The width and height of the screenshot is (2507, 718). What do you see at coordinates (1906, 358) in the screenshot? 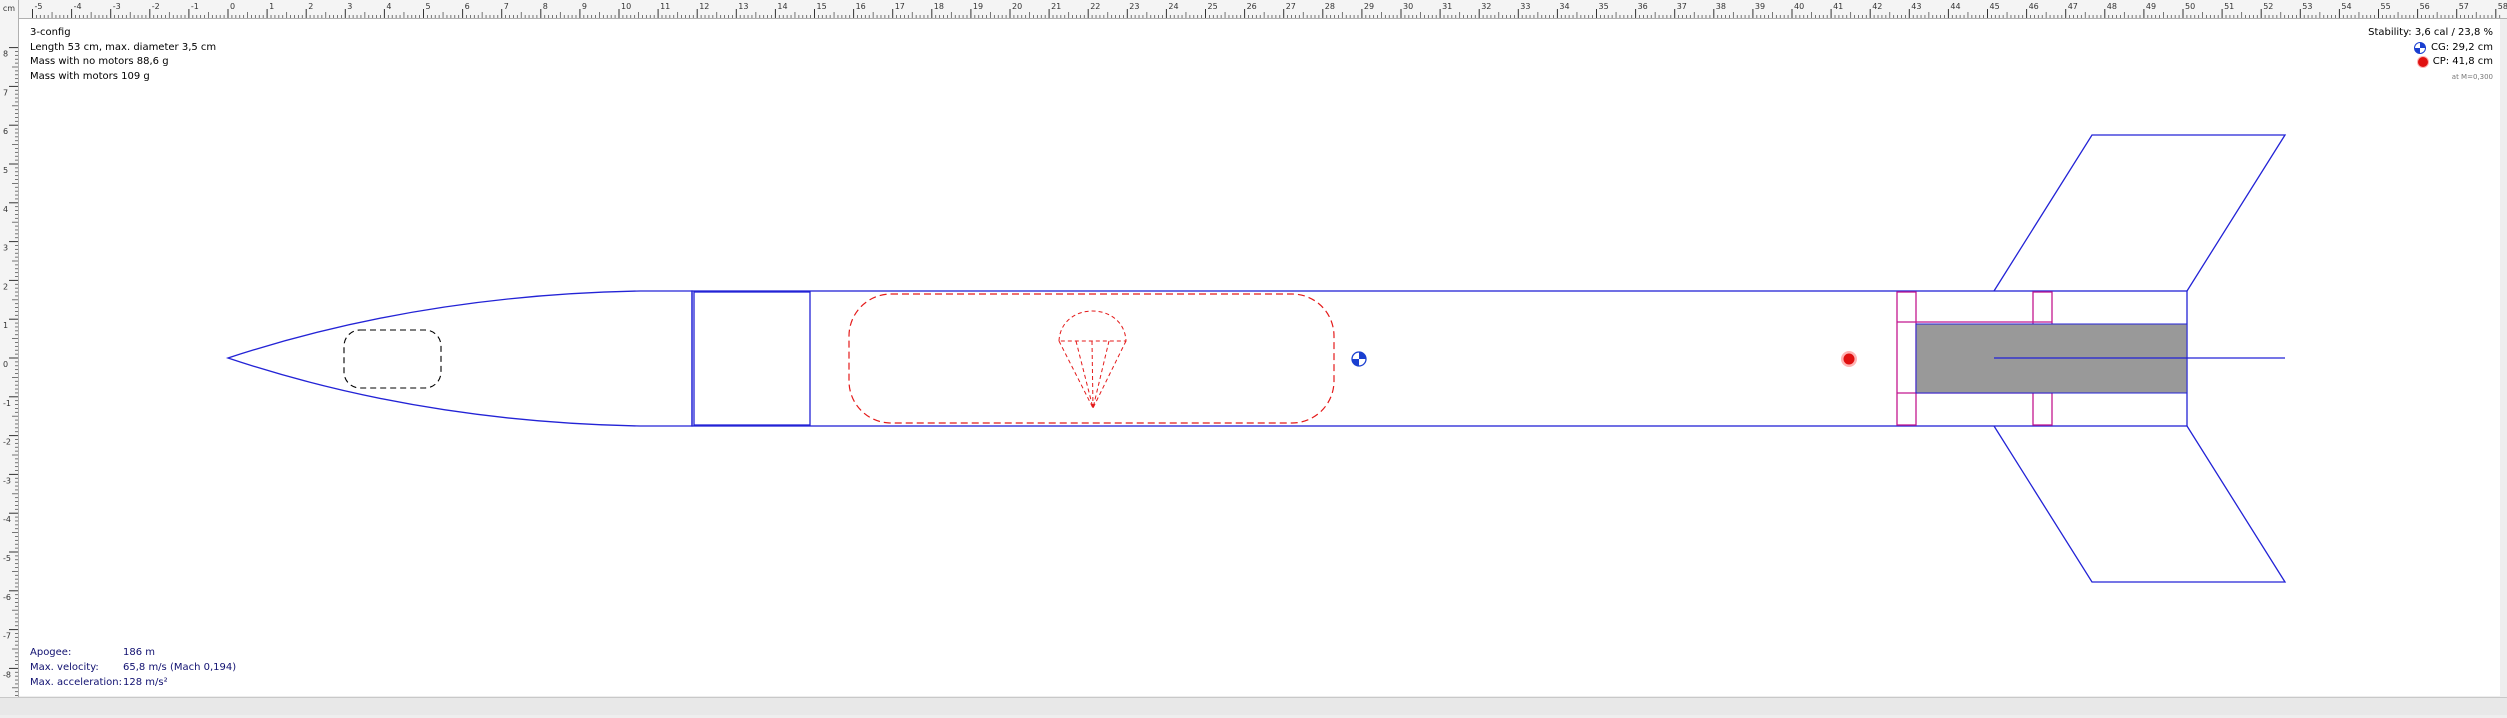
I see `centering-ring-front` at bounding box center [1906, 358].